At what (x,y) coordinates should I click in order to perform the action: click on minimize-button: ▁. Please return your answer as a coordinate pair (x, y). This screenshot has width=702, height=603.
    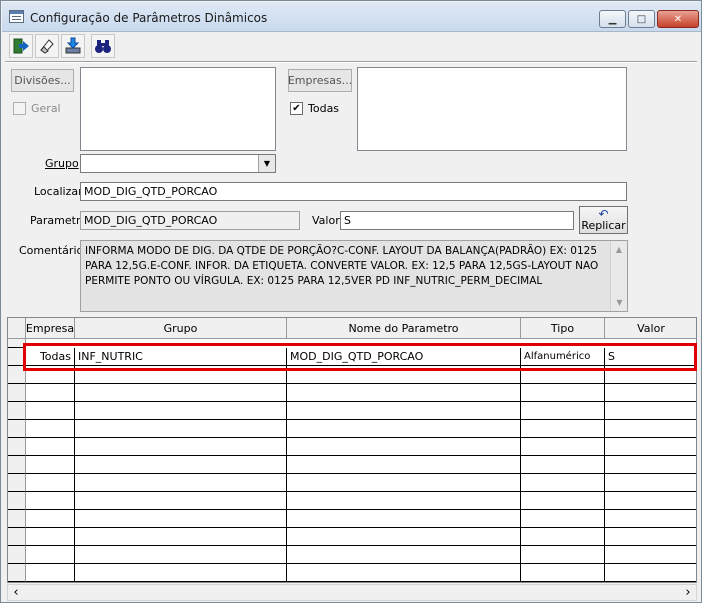
    Looking at the image, I should click on (612, 19).